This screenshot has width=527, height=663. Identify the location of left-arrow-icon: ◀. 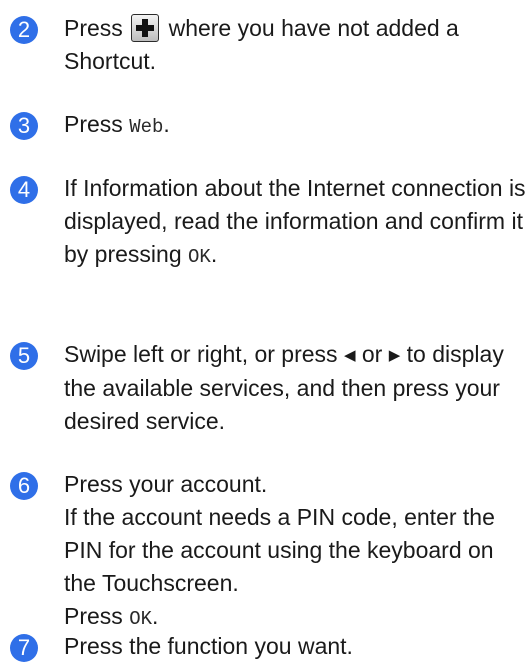
(349, 355).